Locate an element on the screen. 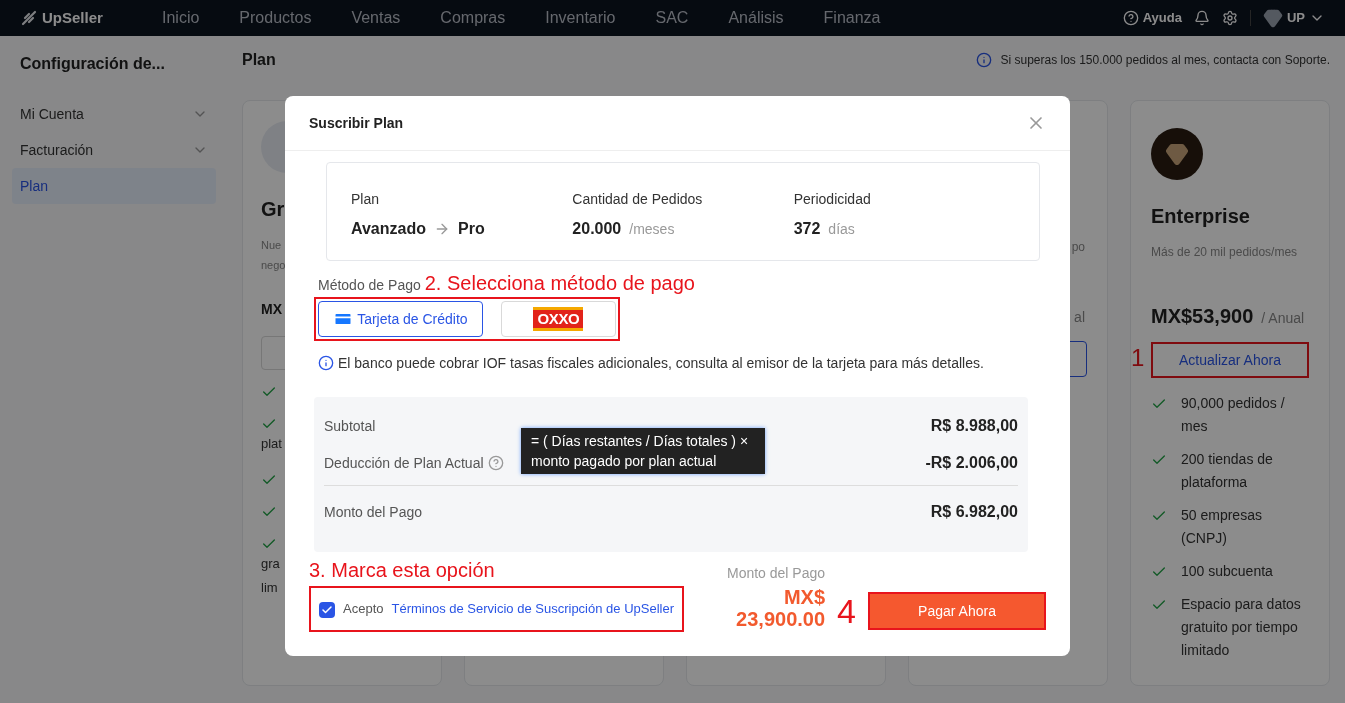 This screenshot has height=703, width=1345. feature-text: 200 tiendas de plataforma is located at coordinates (1227, 471).